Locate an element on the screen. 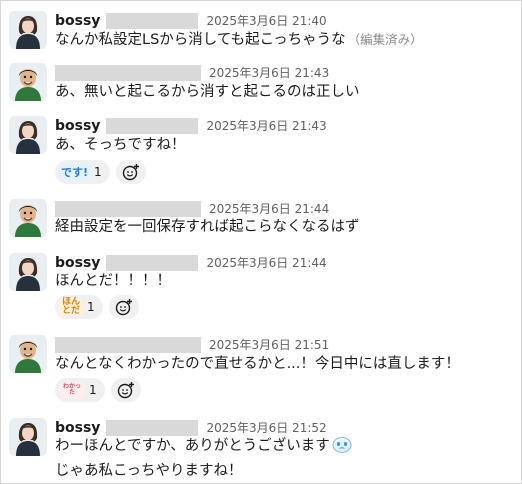  timestamp: 2025年3月6日 21:52 is located at coordinates (266, 428).